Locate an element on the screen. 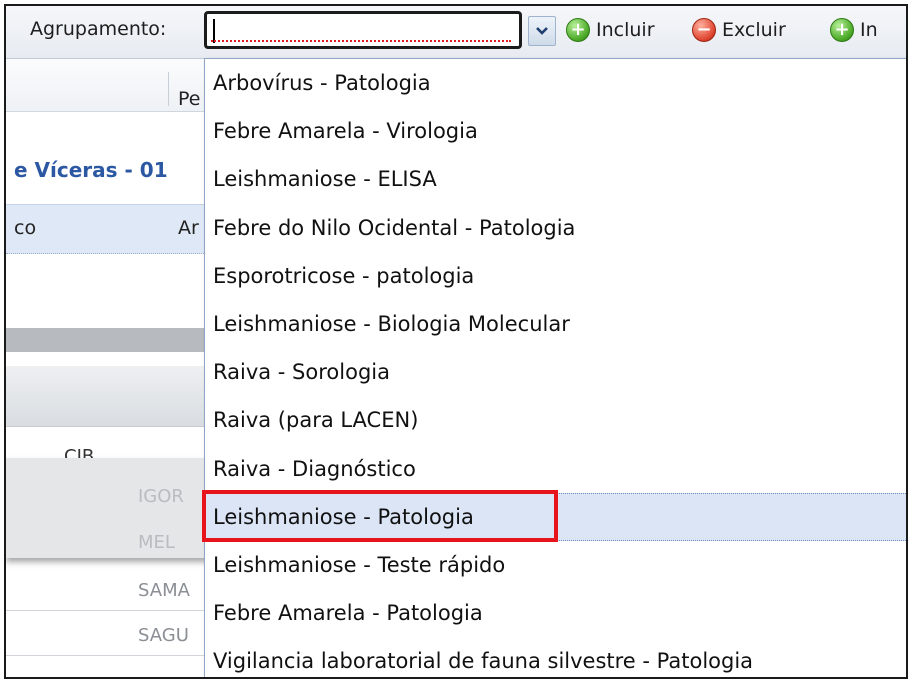 Image resolution: width=910 pixels, height=679 pixels. dropdown-option: Febre Amarela - Virologia is located at coordinates (555, 131).